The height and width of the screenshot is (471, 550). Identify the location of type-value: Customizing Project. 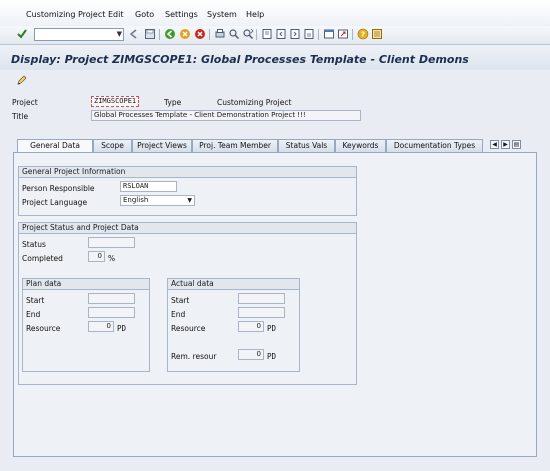
(254, 102).